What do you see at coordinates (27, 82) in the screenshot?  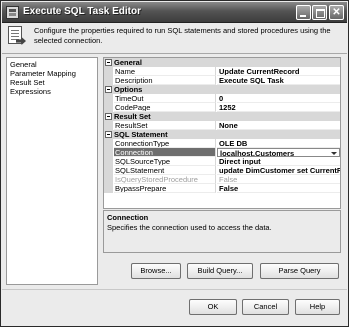 I see `nav-item-result-set: Result Set` at bounding box center [27, 82].